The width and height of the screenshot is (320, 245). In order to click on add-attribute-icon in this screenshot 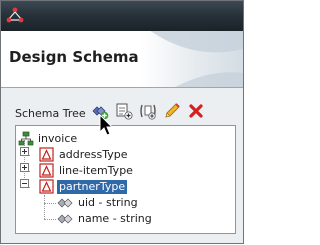, I will do `click(124, 111)`.